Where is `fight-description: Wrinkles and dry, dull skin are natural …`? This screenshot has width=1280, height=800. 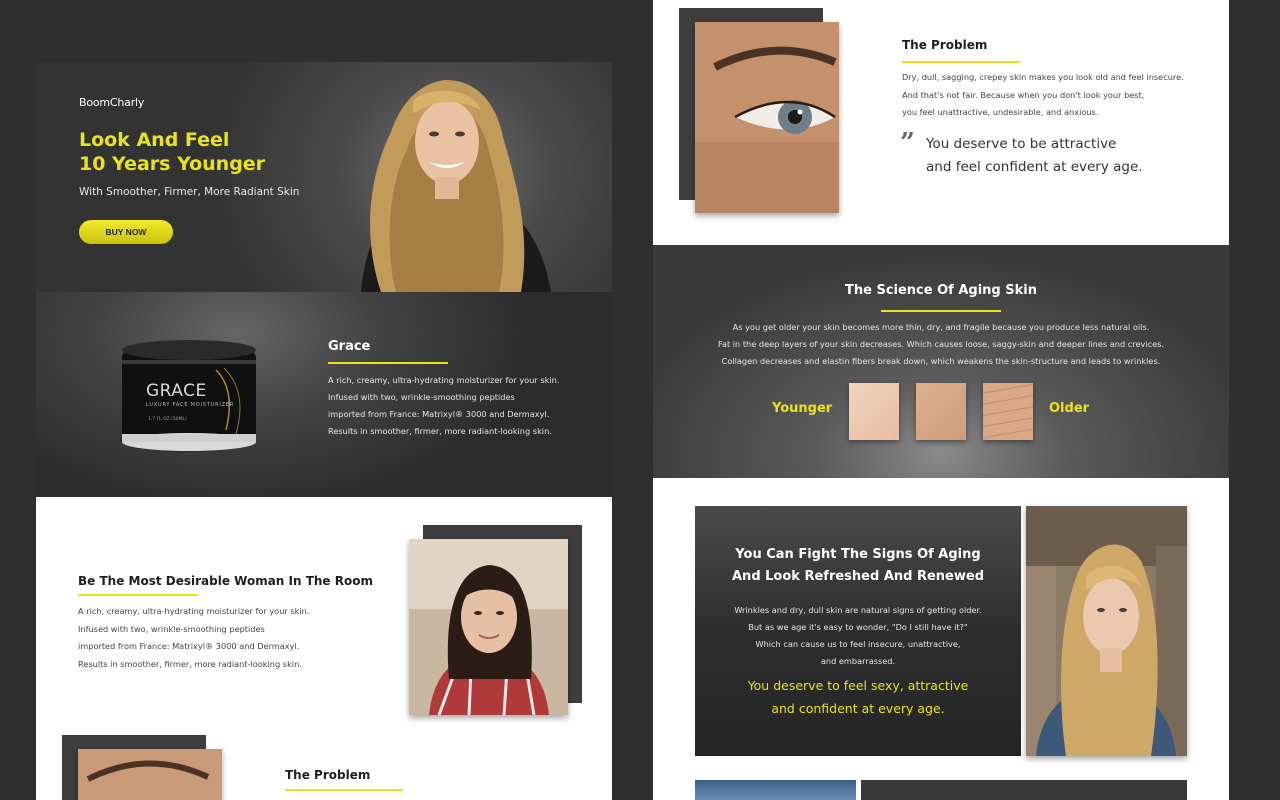
fight-description: Wrinkles and dry, dull skin are natural … is located at coordinates (858, 636).